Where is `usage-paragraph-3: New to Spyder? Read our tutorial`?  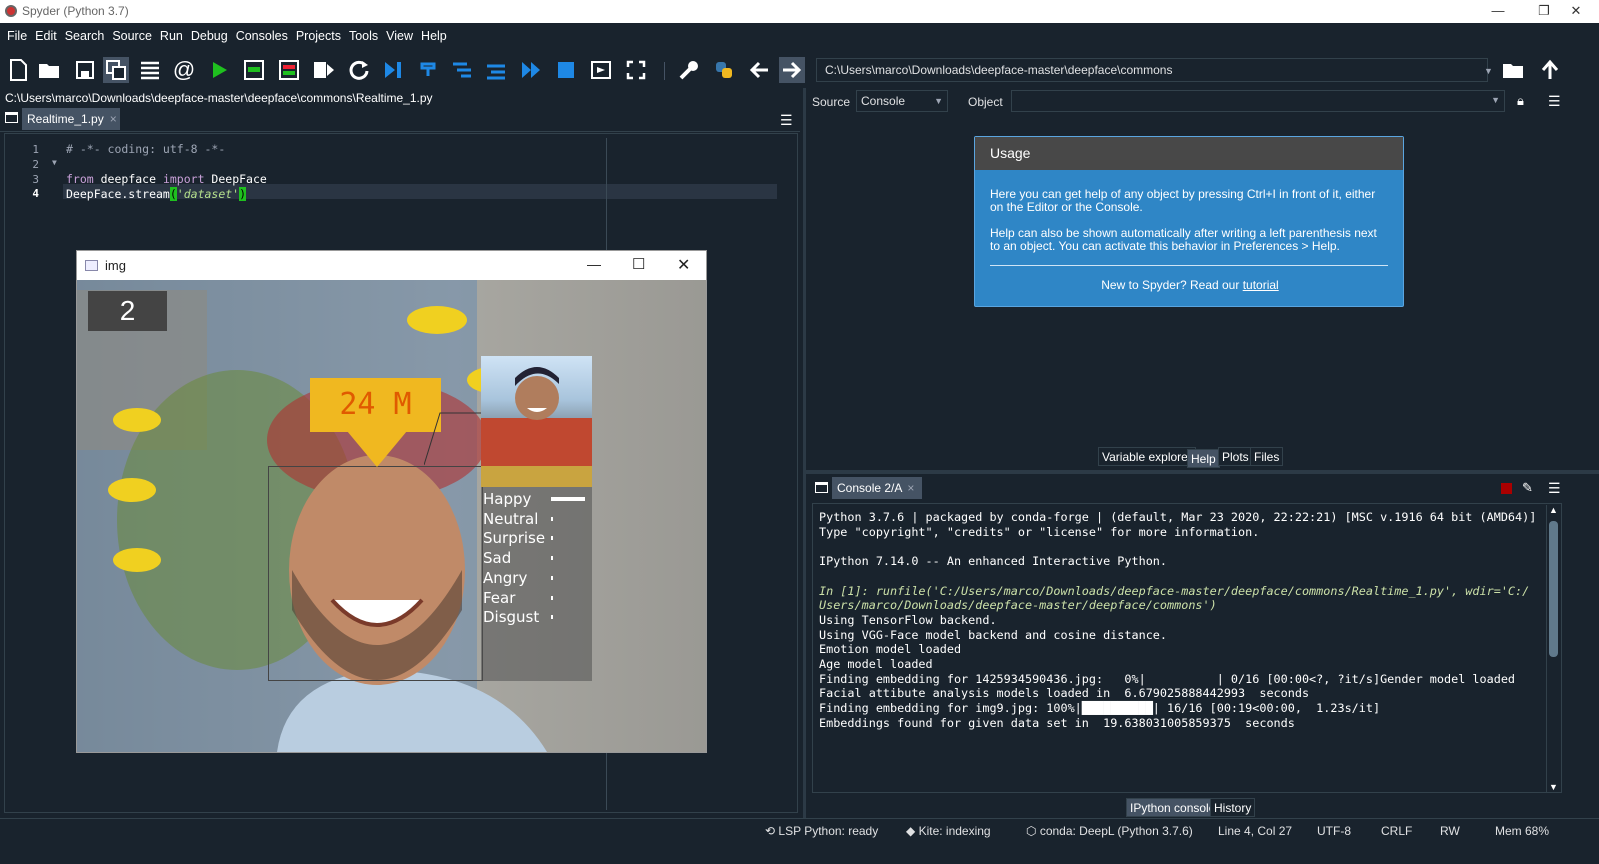 usage-paragraph-3: New to Spyder? Read our tutorial is located at coordinates (1190, 285).